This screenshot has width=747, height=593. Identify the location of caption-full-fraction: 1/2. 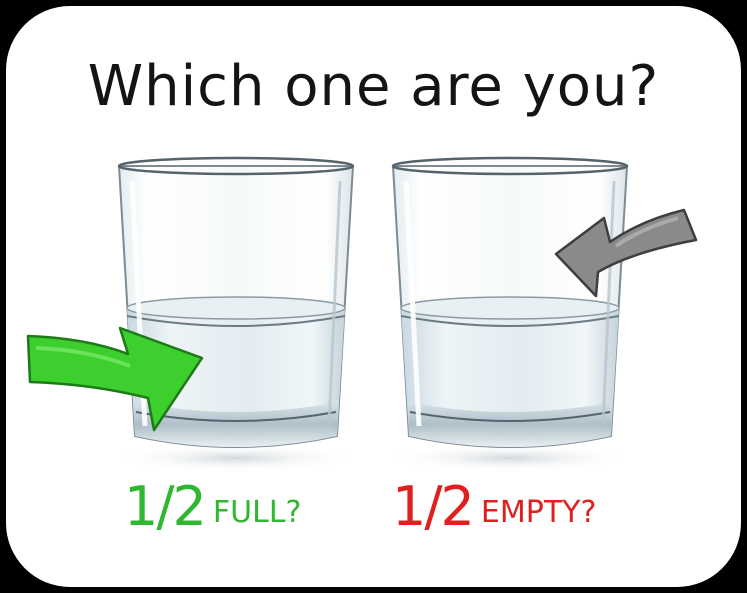
(165, 506).